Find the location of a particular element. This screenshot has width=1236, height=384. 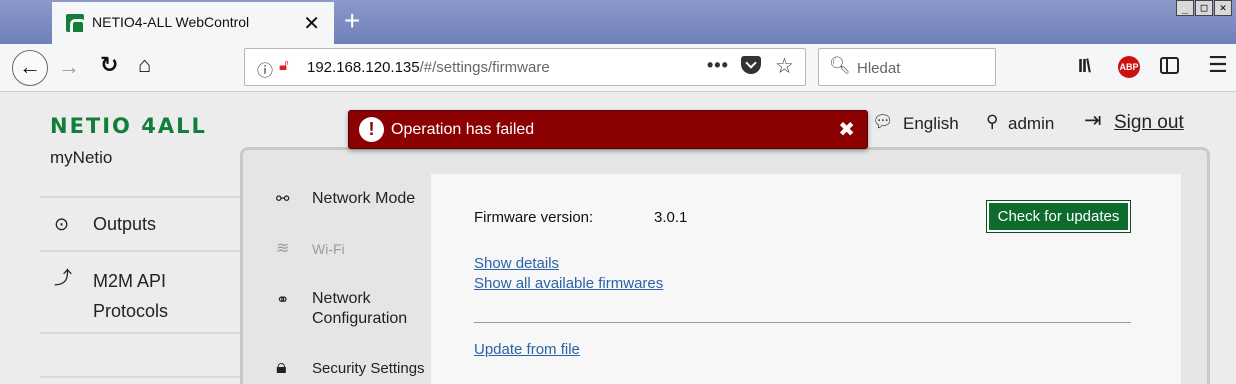

device-name: myNetio is located at coordinates (81, 157).